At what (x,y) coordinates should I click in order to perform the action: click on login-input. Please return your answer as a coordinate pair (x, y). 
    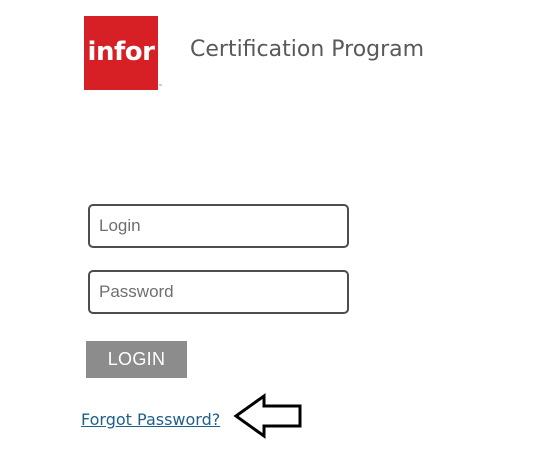
    Looking at the image, I should click on (218, 226).